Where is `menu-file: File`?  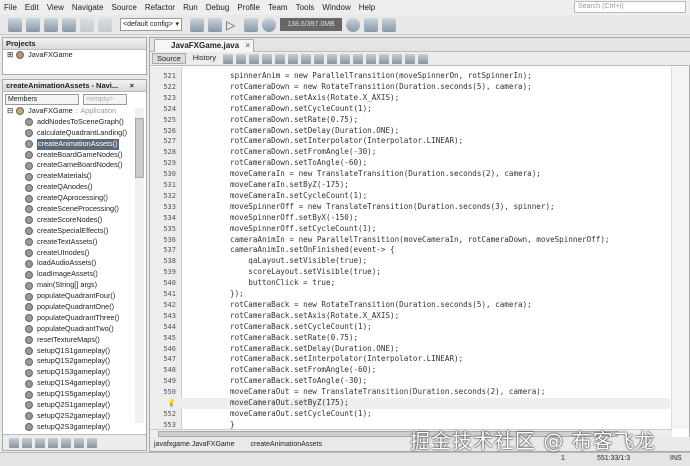 menu-file: File is located at coordinates (10, 7).